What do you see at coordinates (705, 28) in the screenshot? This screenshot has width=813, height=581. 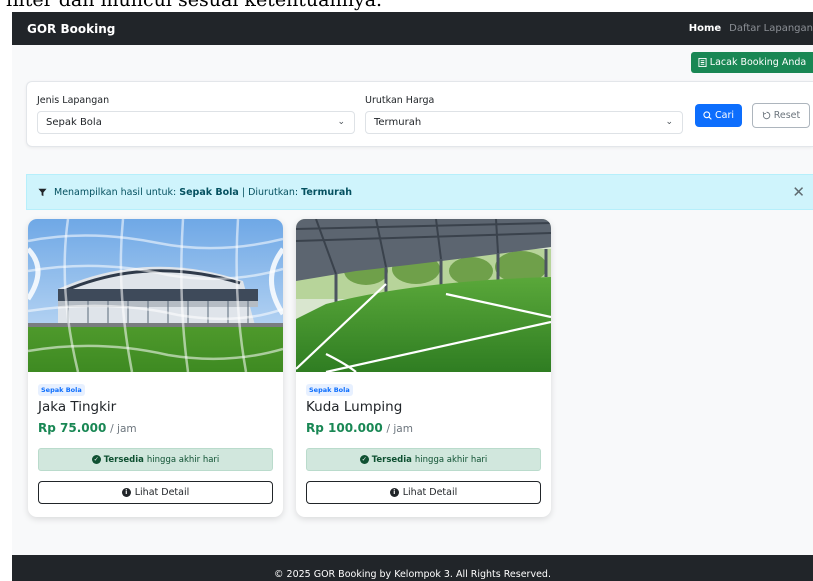 I see `nav-link-home: Home` at bounding box center [705, 28].